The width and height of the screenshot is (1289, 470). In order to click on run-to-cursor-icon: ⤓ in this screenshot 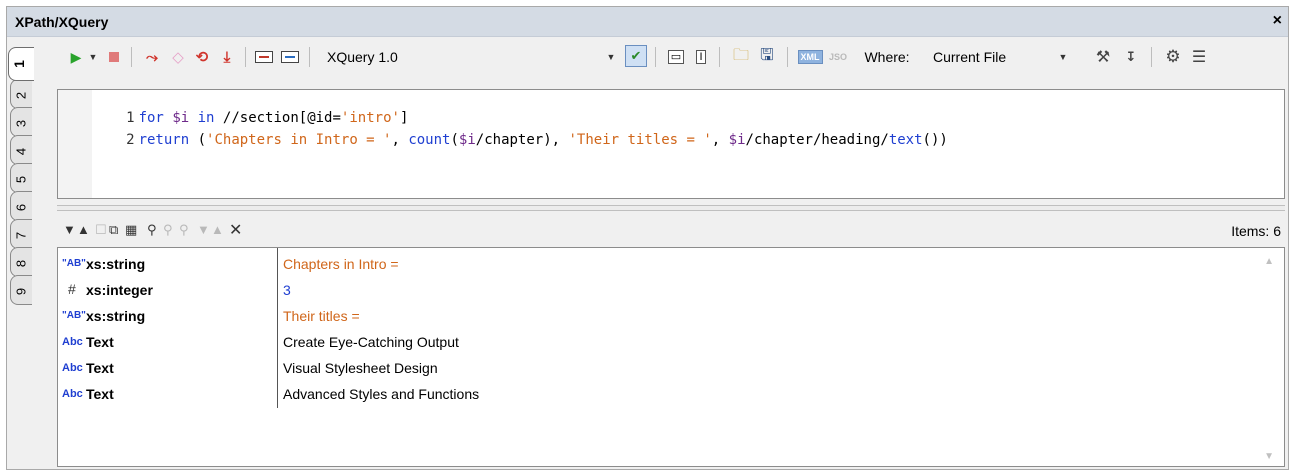, I will do `click(227, 57)`.